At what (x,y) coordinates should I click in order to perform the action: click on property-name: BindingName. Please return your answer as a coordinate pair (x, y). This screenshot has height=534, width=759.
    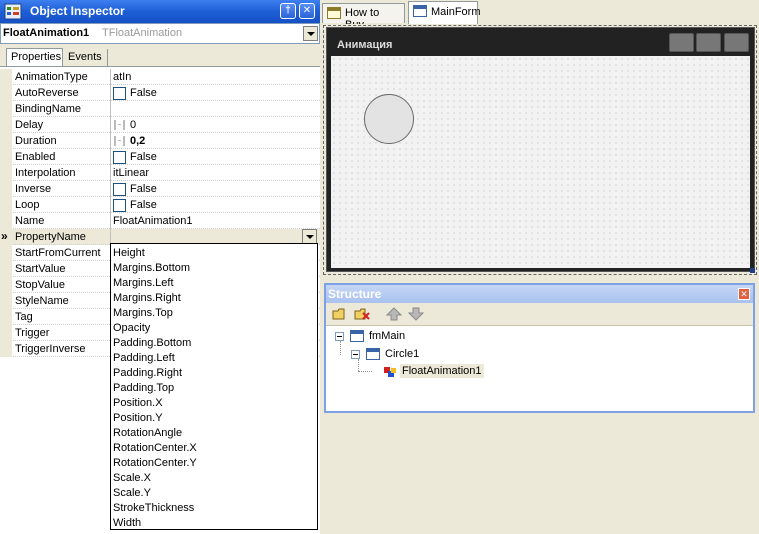
    Looking at the image, I should click on (48, 109).